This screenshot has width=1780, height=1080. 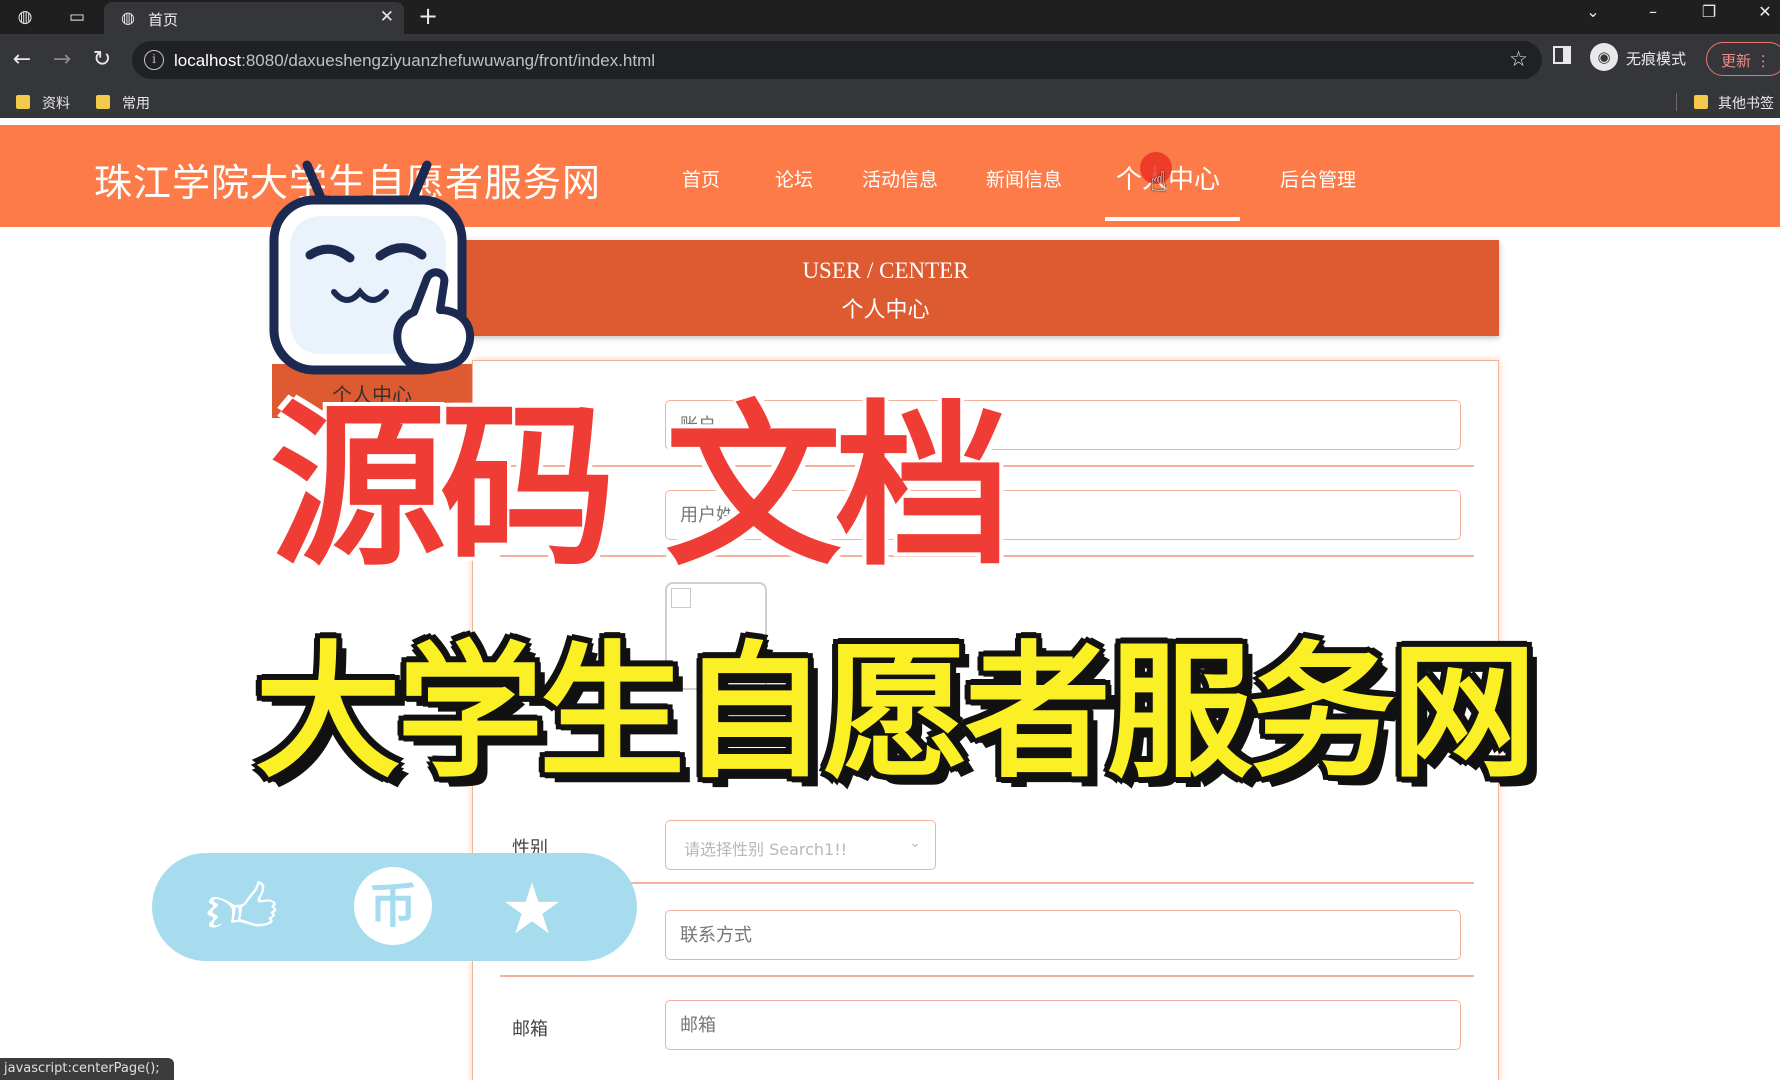 I want to click on action-pill: 👍︎ 币 ★, so click(x=394, y=907).